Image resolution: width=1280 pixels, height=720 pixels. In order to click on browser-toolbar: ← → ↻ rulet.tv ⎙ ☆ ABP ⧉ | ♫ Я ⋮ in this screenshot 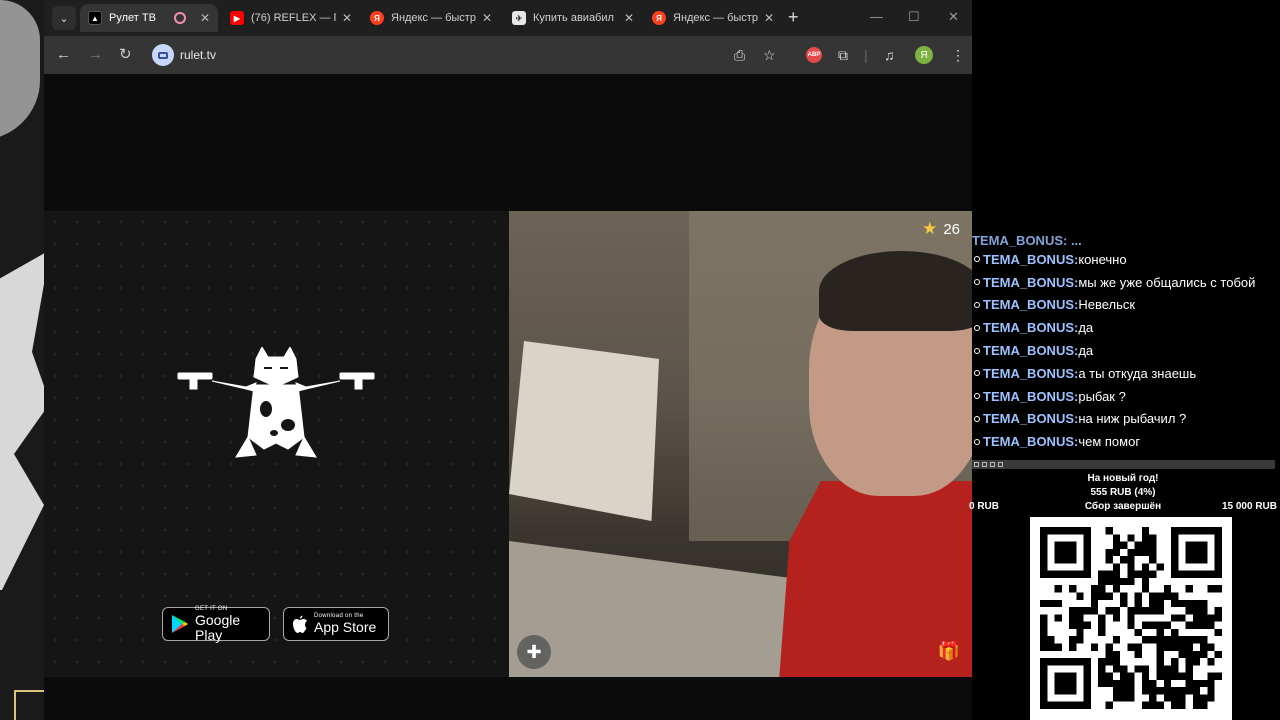, I will do `click(508, 55)`.